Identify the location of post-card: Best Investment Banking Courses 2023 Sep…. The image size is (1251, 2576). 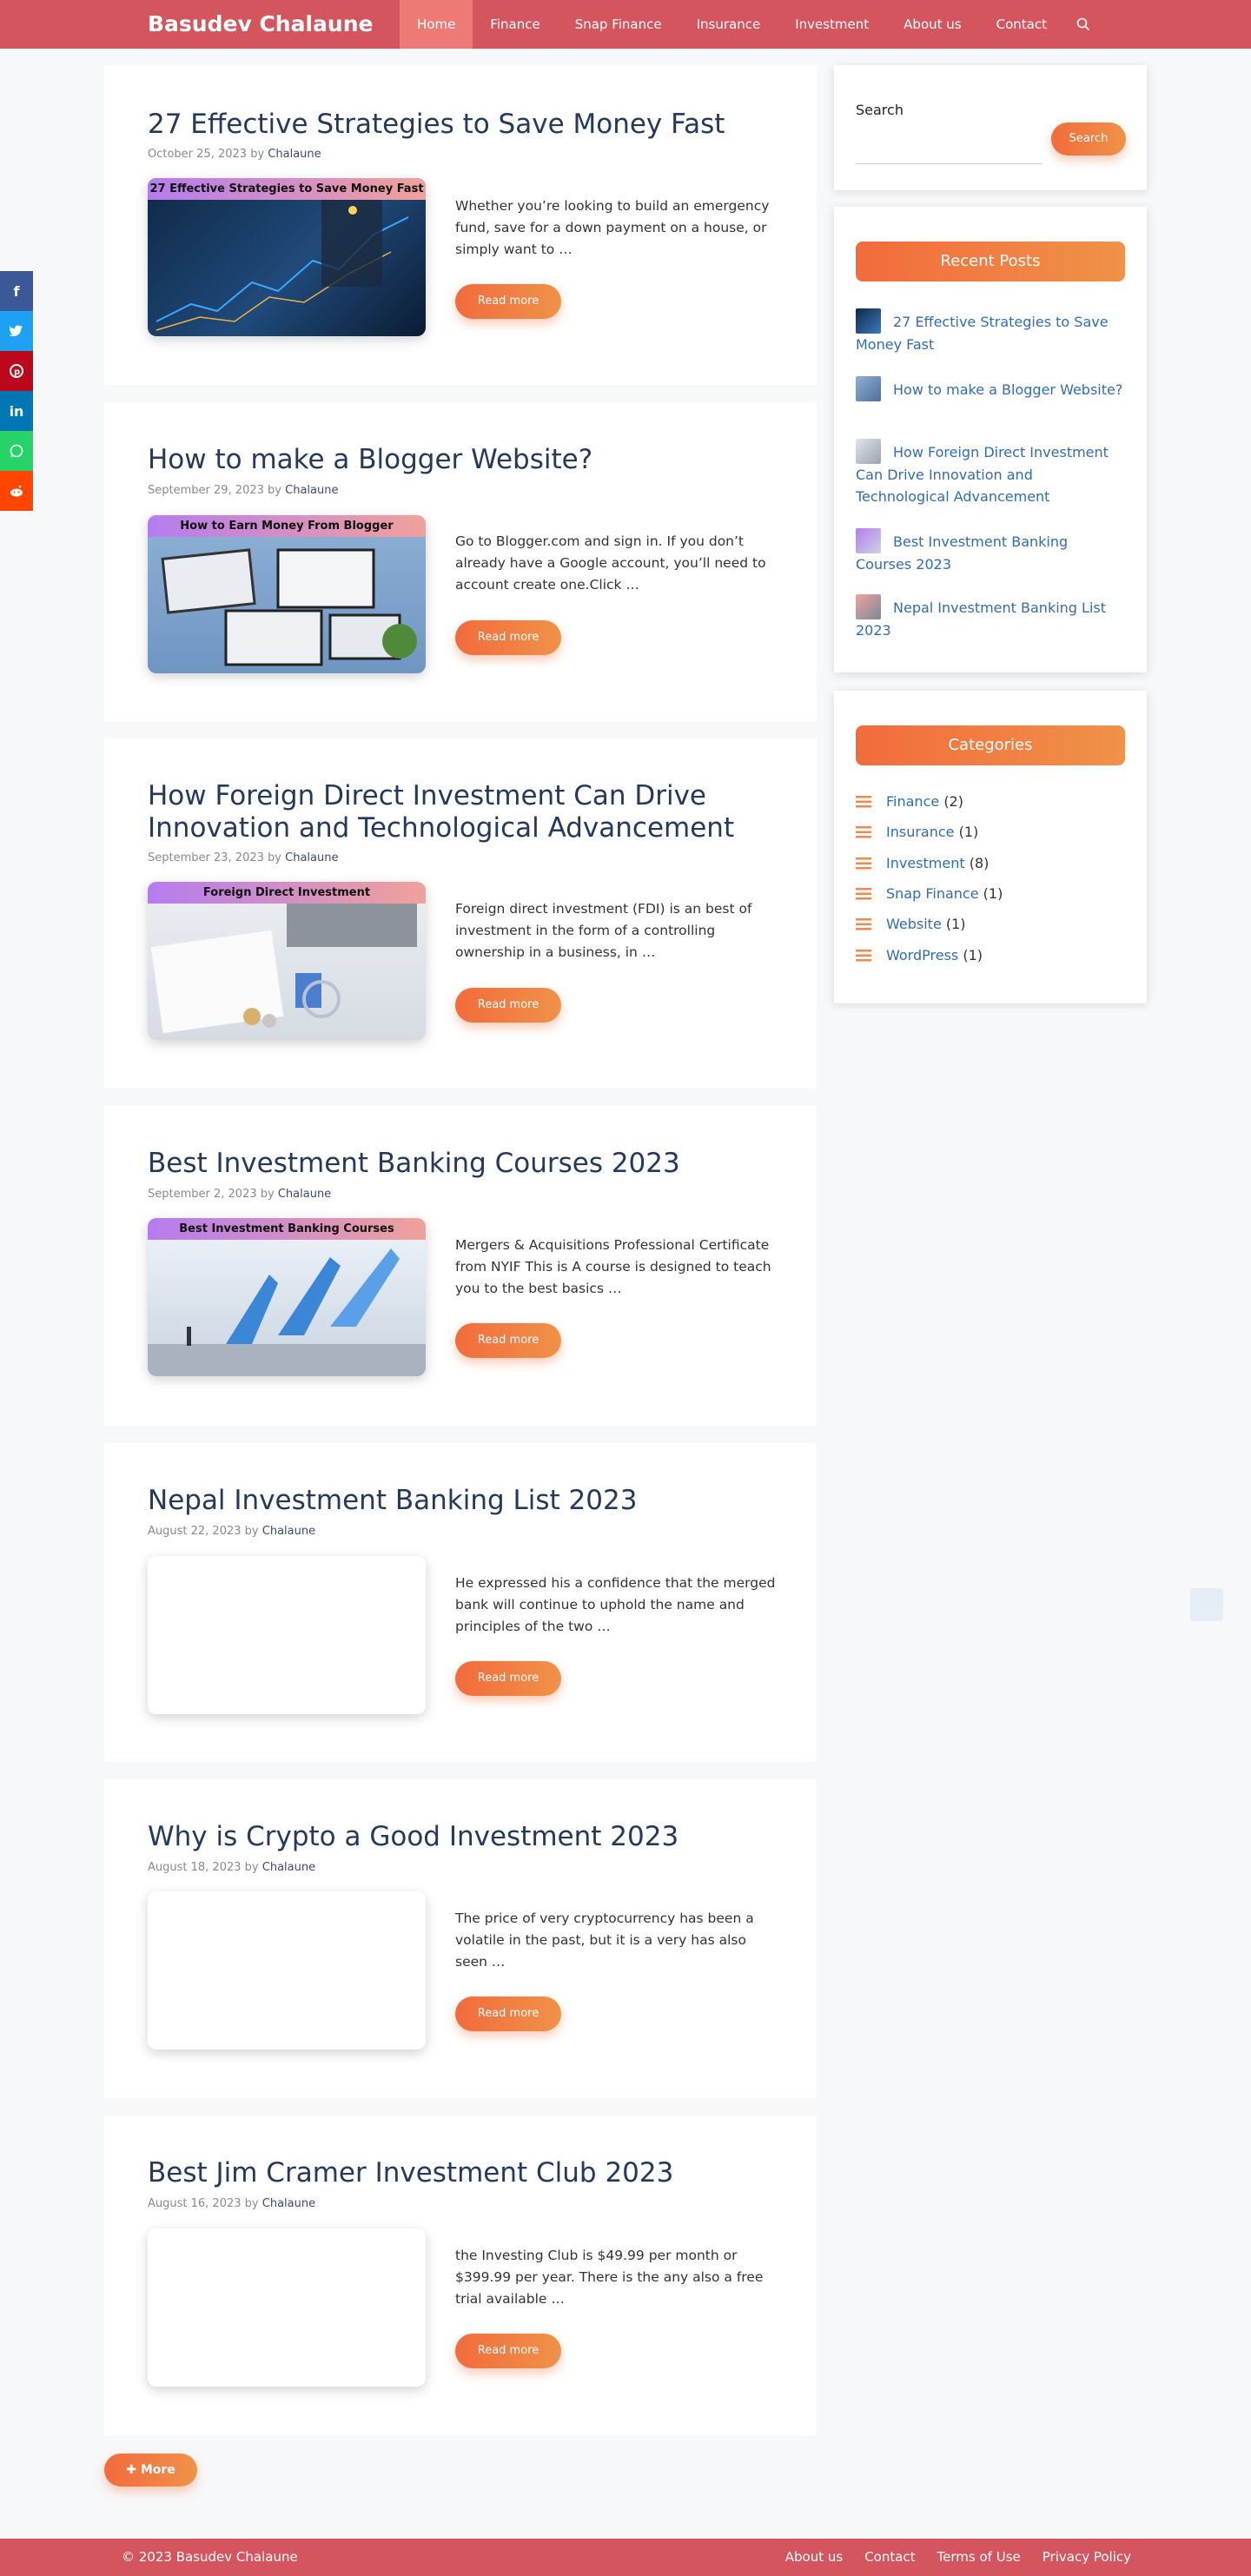
(460, 1266).